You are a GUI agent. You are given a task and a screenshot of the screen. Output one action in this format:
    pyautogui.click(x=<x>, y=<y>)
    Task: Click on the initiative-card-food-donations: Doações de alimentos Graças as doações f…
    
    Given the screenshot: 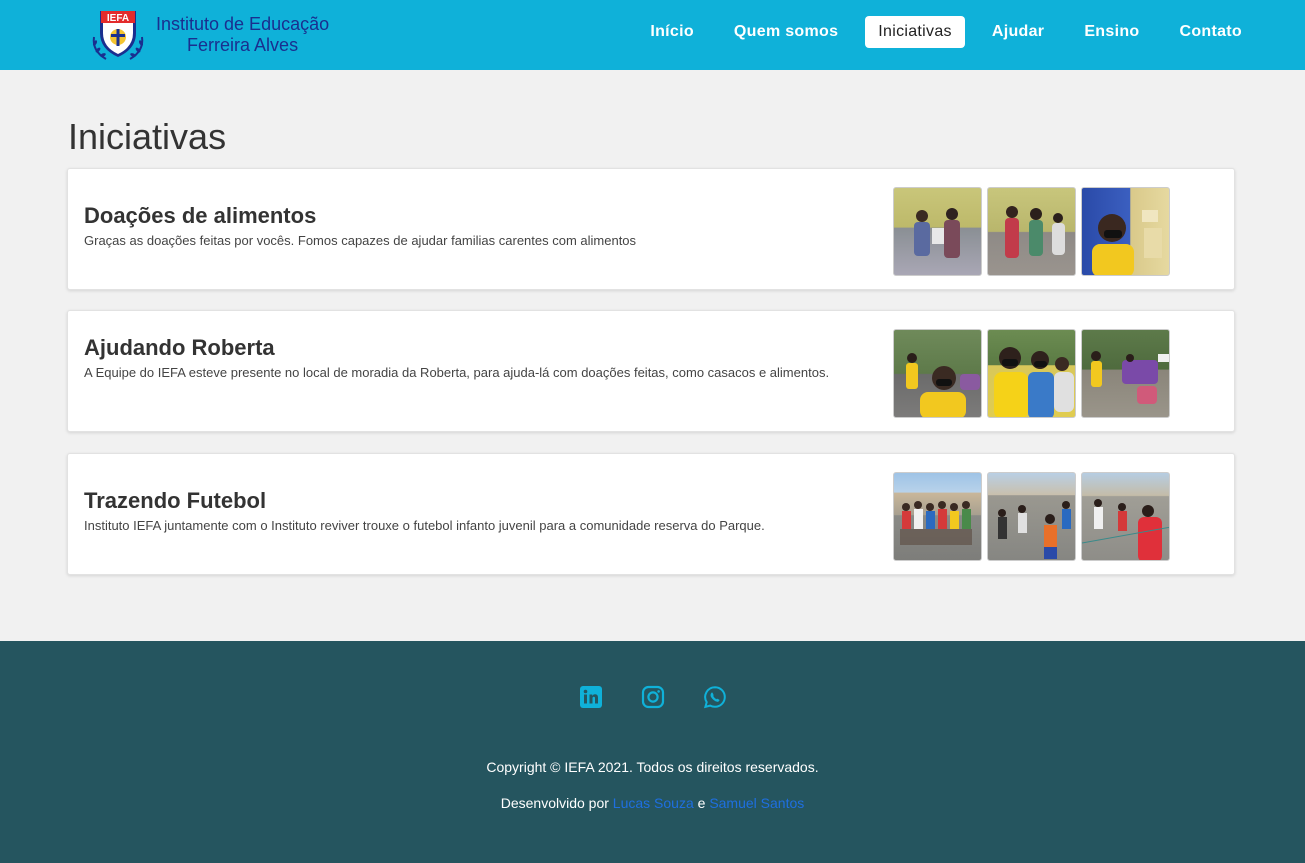 What is the action you would take?
    pyautogui.click(x=651, y=229)
    